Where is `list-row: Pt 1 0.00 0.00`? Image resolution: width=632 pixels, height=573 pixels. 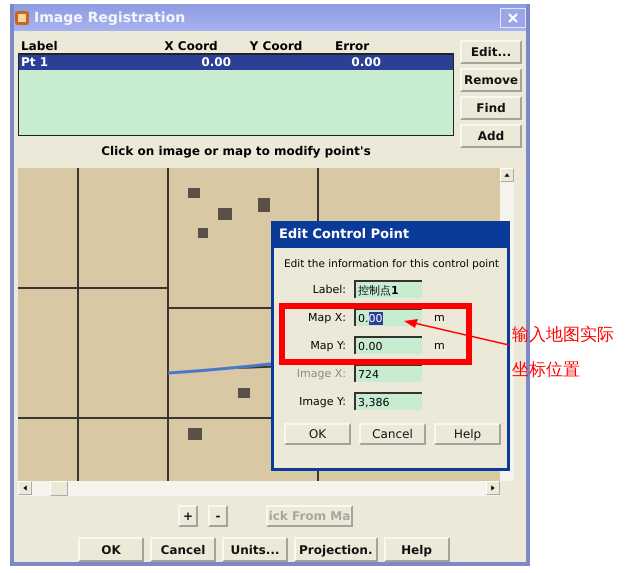
list-row: Pt 1 0.00 0.00 is located at coordinates (236, 62).